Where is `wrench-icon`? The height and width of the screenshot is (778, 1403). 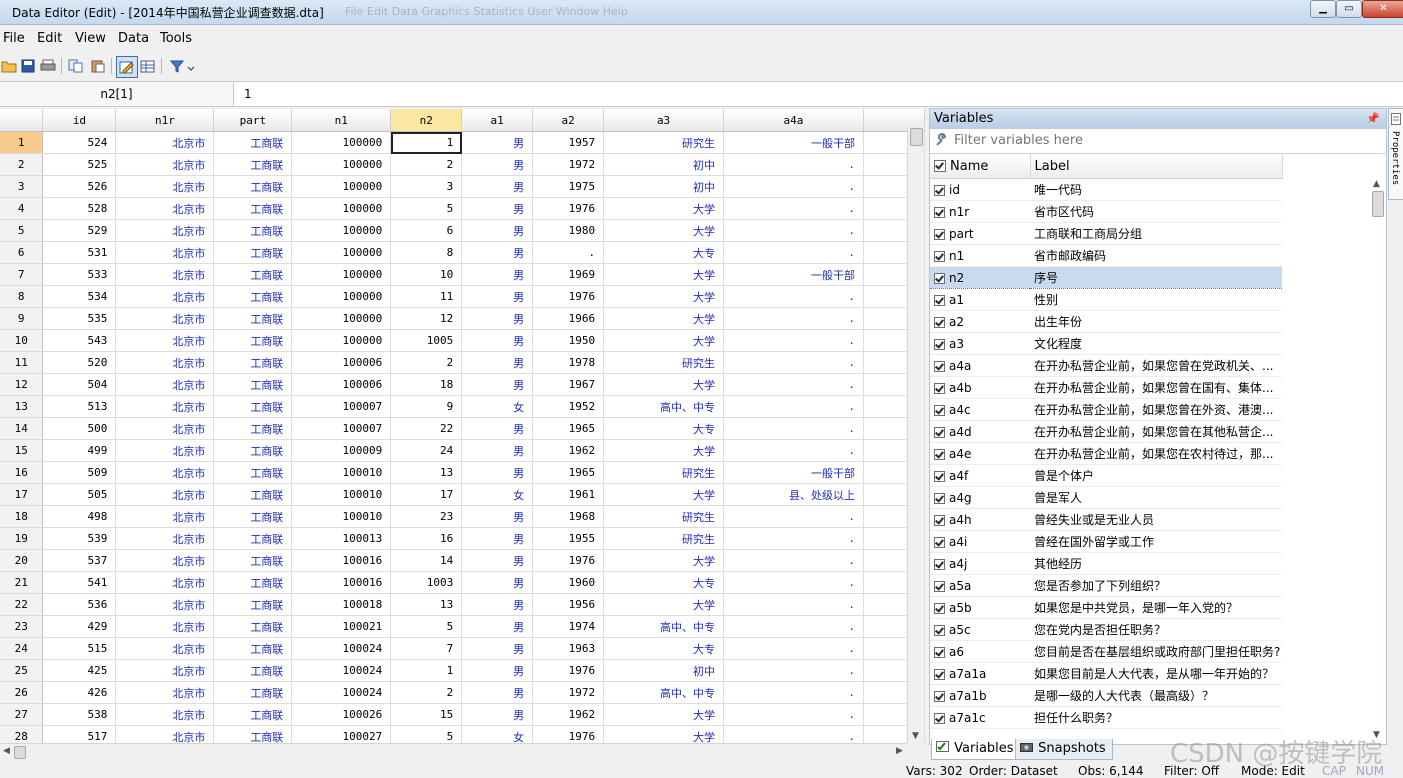 wrench-icon is located at coordinates (941, 141).